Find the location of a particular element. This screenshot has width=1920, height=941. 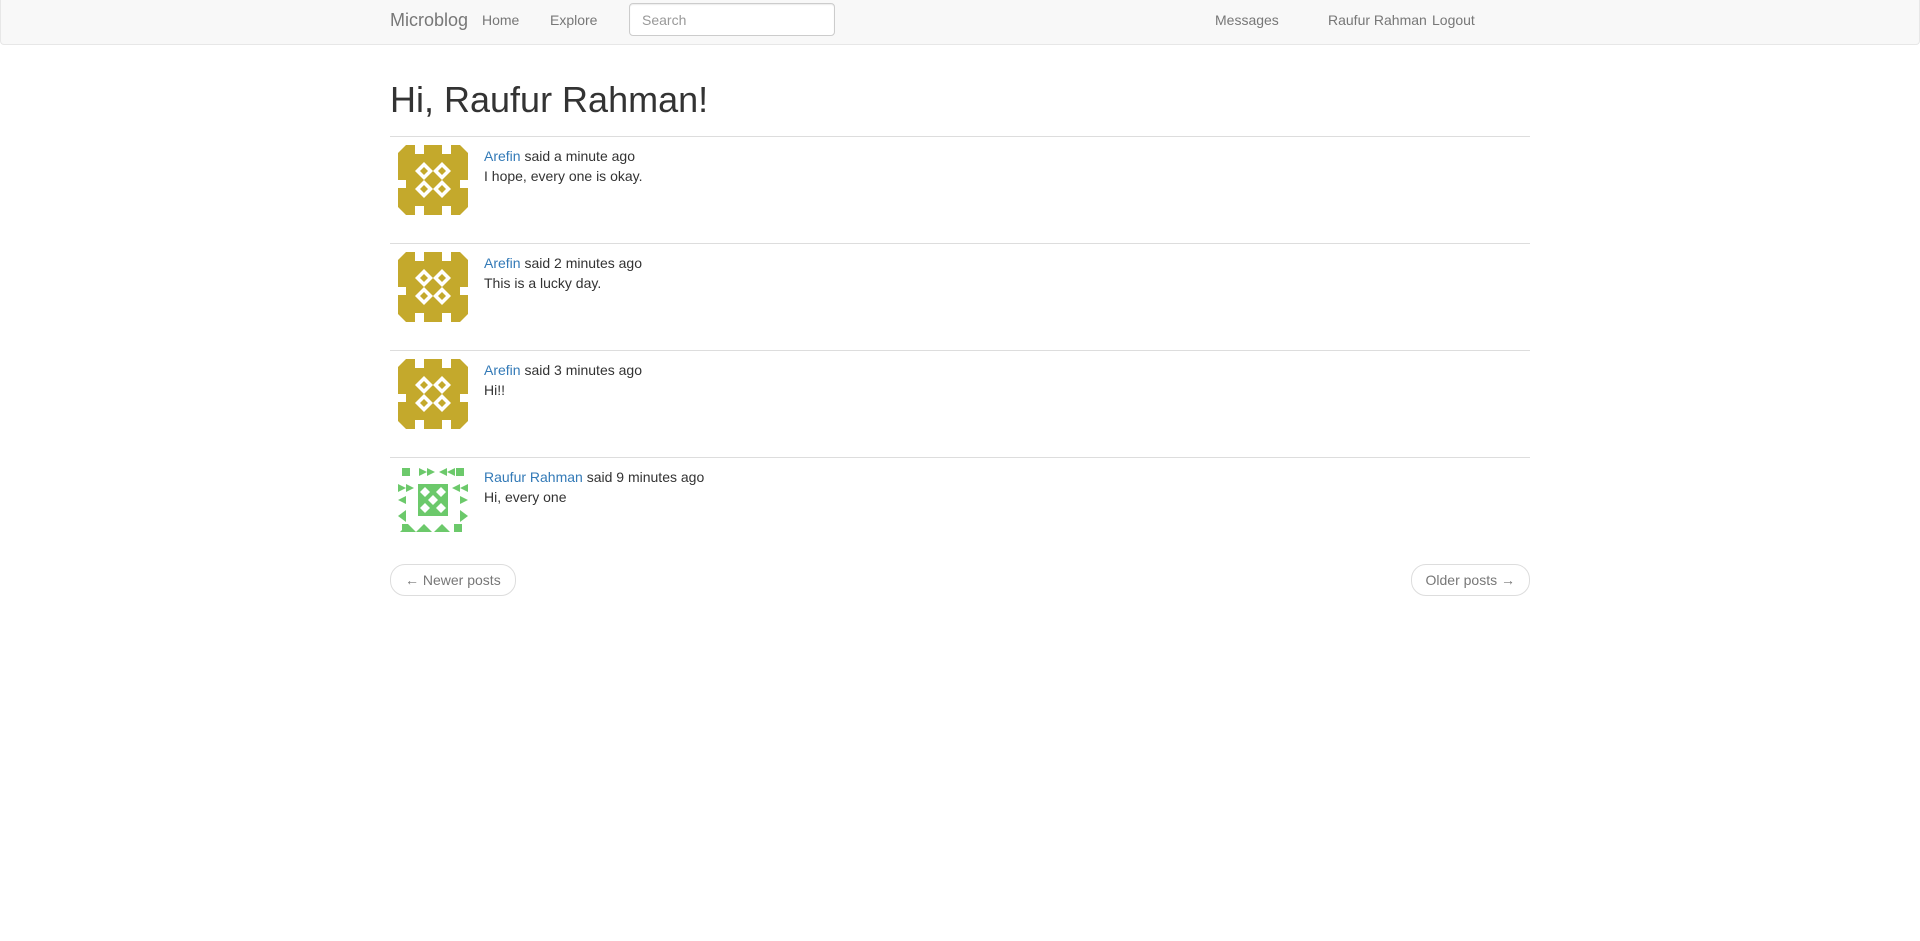

post-time: said 9 minutes ago is located at coordinates (645, 477).